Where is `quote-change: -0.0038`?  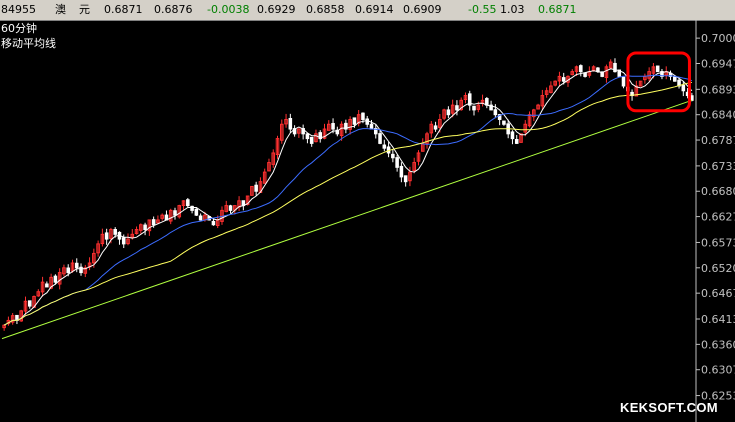 quote-change: -0.0038 is located at coordinates (228, 9).